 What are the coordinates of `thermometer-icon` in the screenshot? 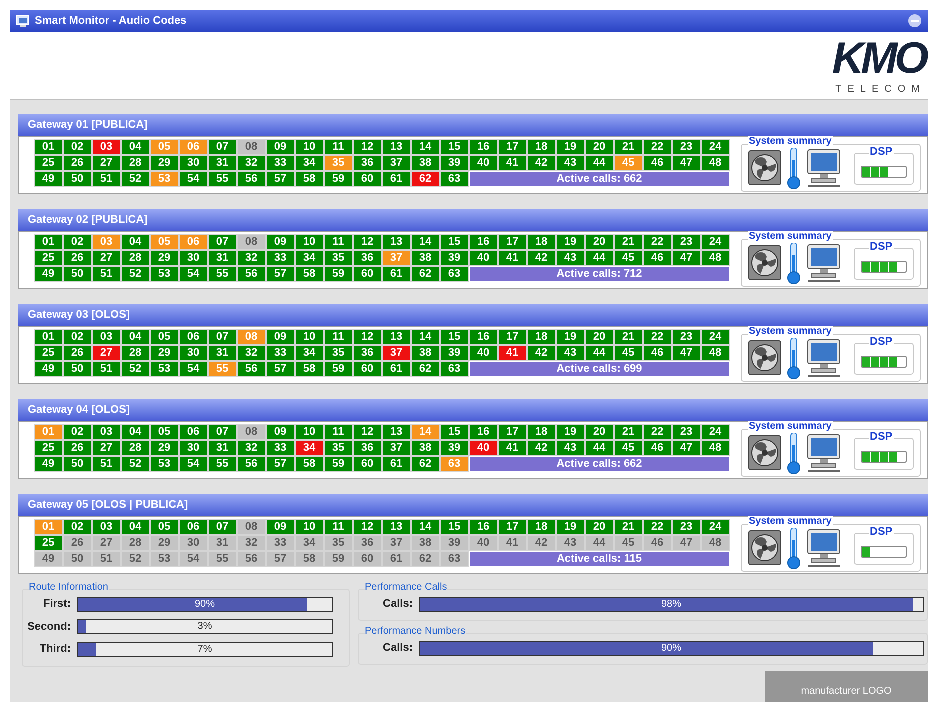 It's located at (794, 168).